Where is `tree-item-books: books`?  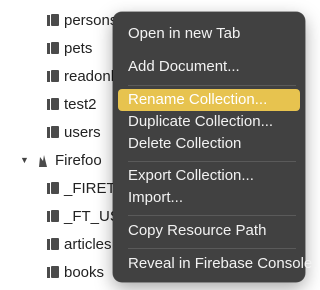 tree-item-books: books is located at coordinates (75, 272).